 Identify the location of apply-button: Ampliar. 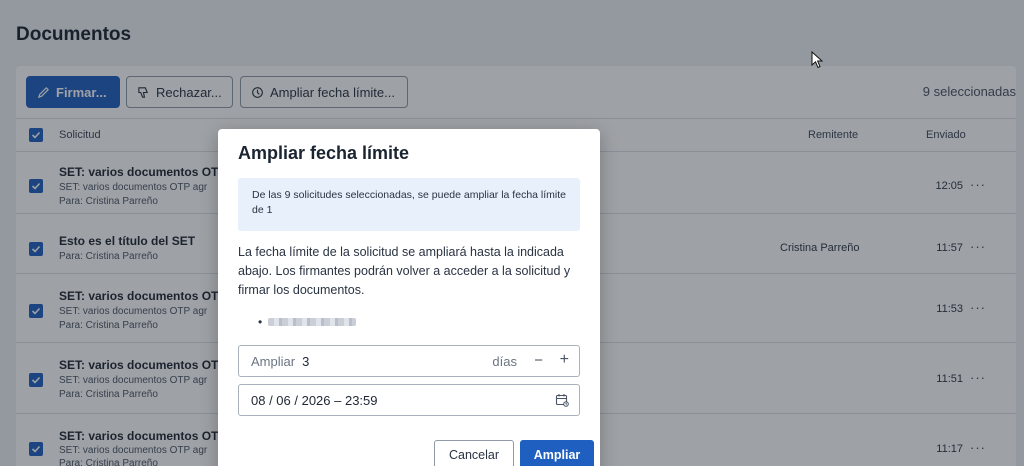
(557, 453).